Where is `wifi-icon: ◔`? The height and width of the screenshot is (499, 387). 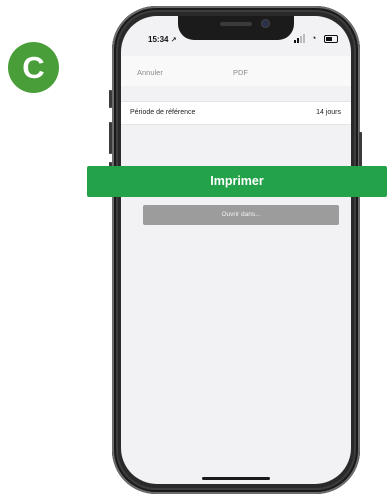 wifi-icon: ◔ is located at coordinates (314, 38).